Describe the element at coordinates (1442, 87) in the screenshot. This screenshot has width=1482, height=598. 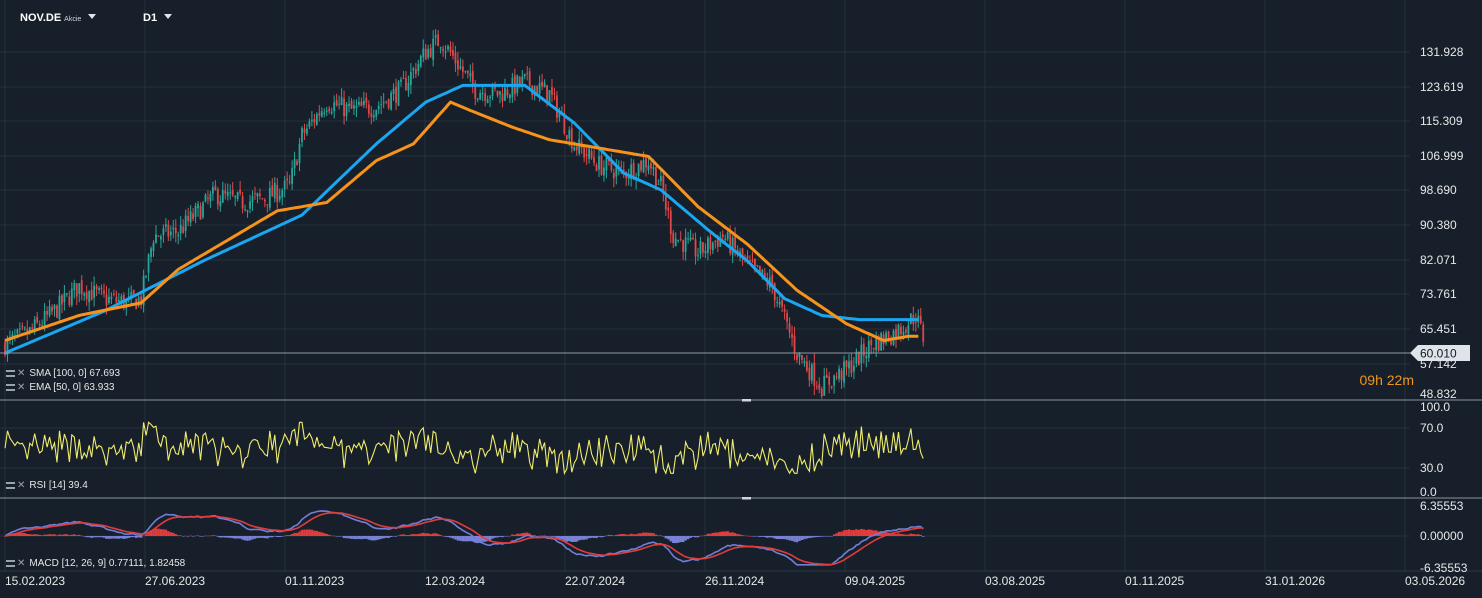
I see `y-tick-label: 123.619` at that location.